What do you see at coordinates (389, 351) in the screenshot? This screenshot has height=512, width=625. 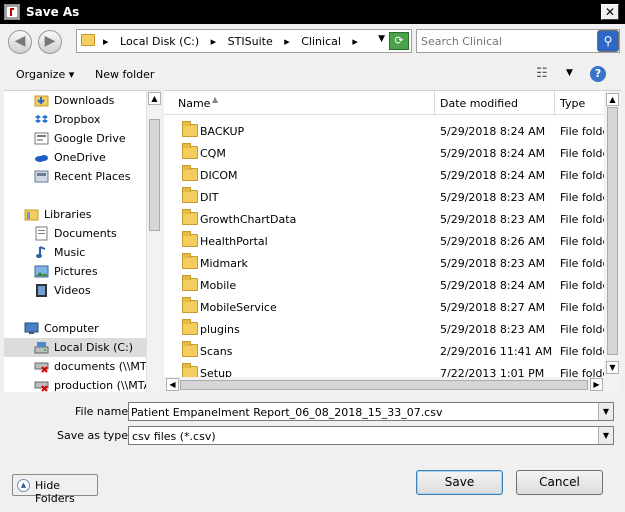 I see `file-row: Scans 2/29/2016 11:41 AM File folder` at bounding box center [389, 351].